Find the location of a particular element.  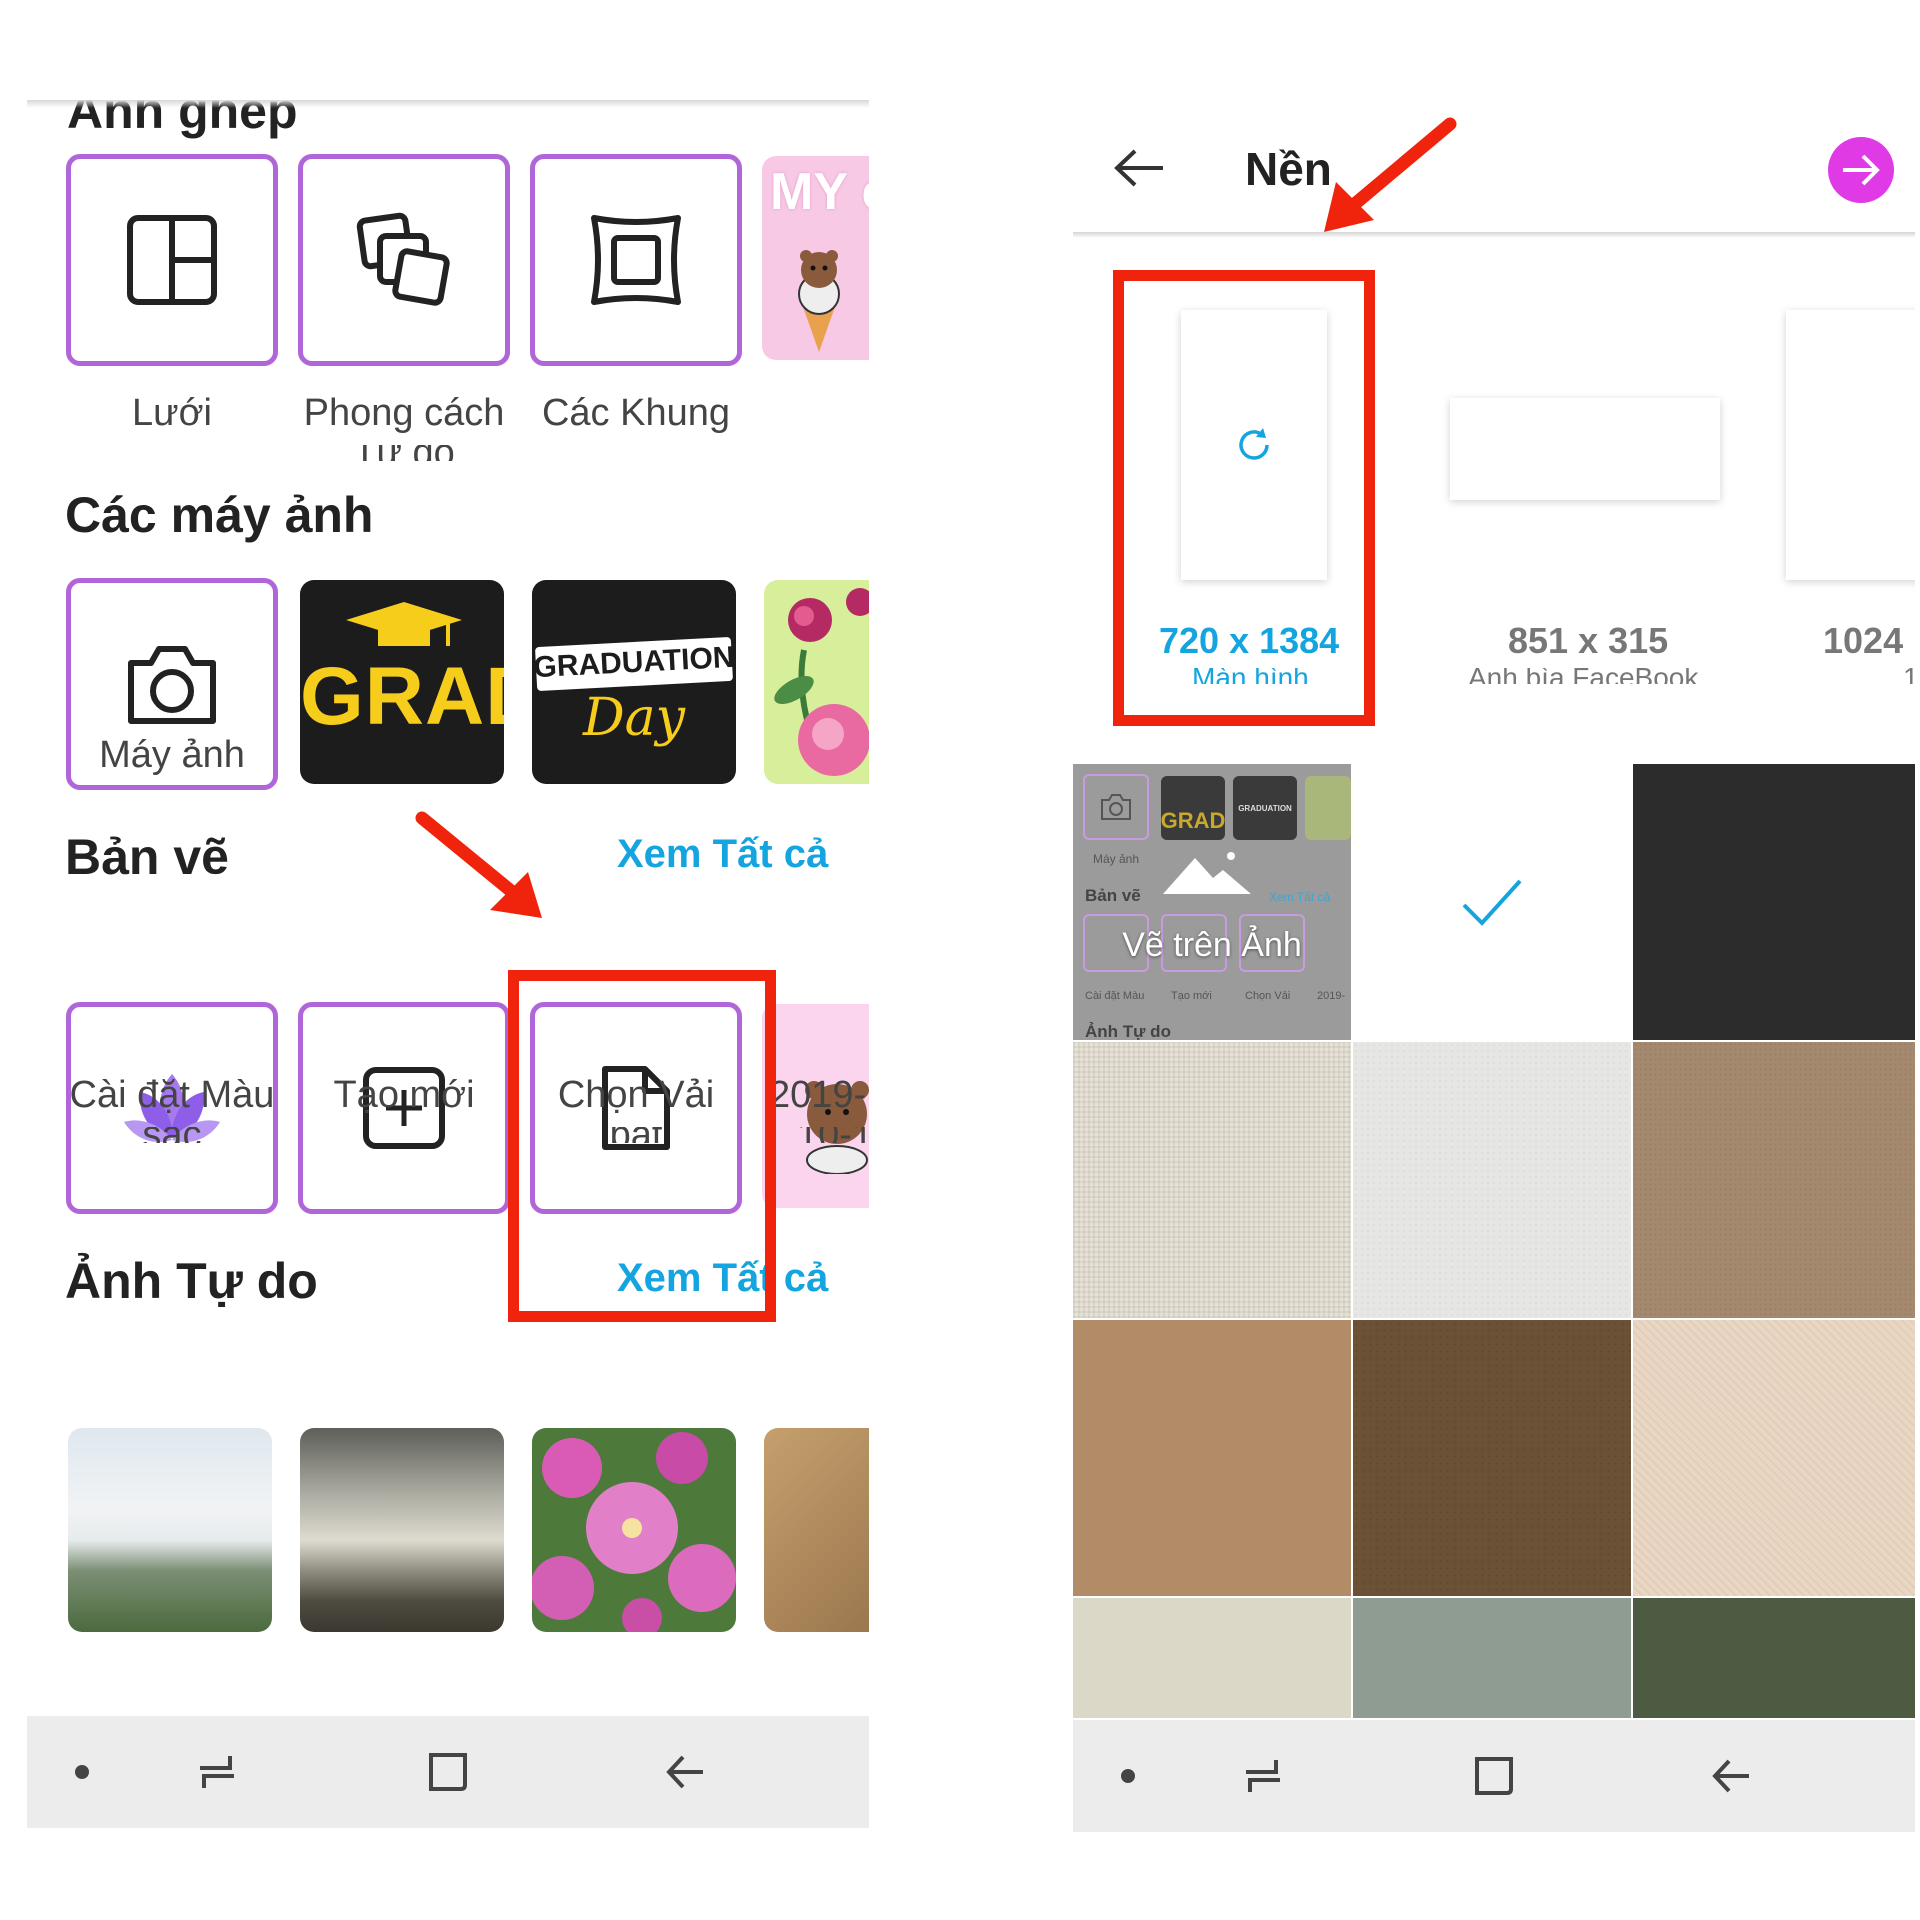

saved-drawing-label: 2019- is located at coordinates (818, 1095).